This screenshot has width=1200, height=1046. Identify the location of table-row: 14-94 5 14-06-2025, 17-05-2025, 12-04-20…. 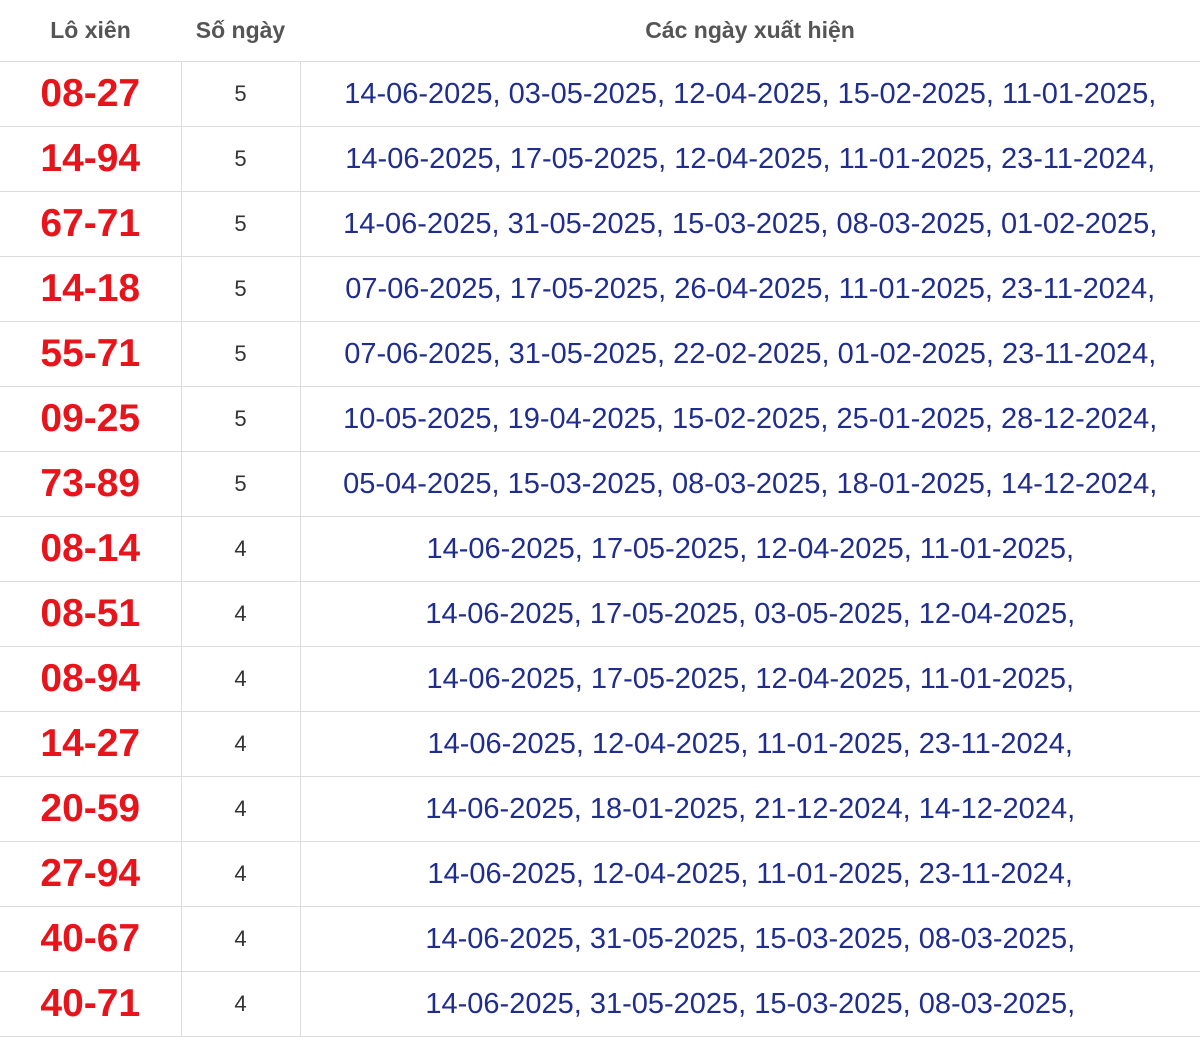
(600, 159).